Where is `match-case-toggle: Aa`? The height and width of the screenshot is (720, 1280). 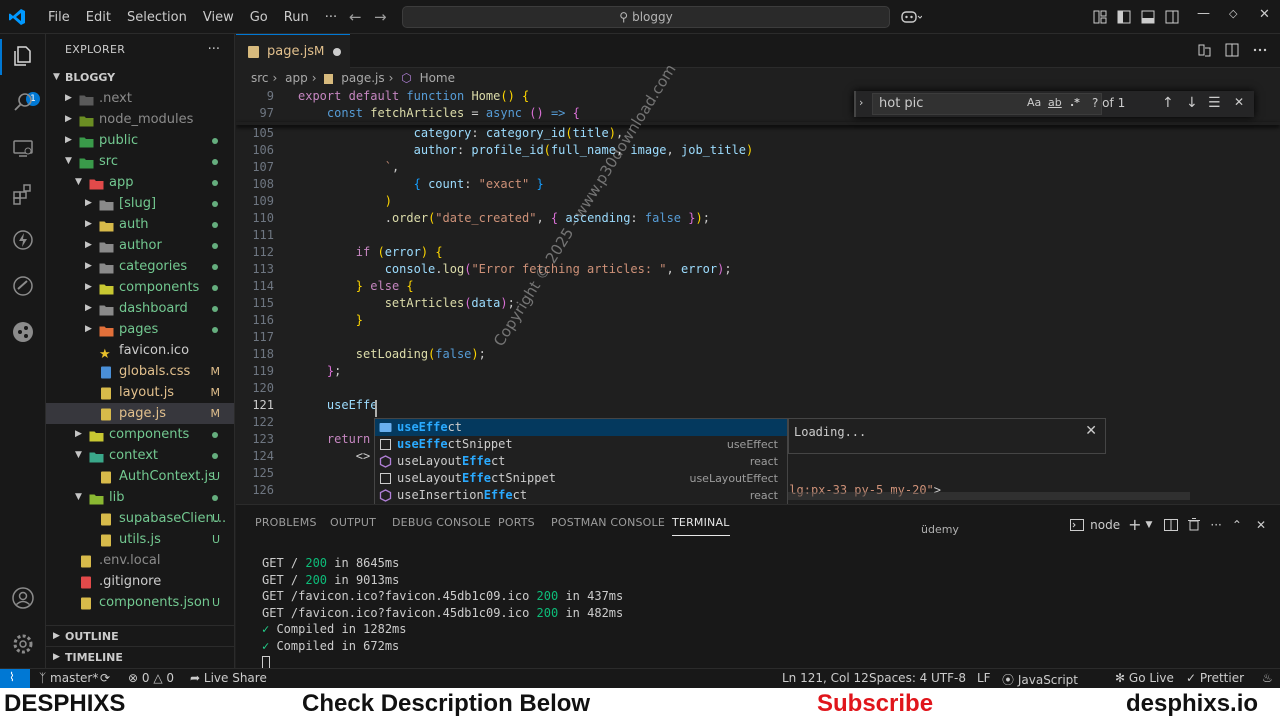
match-case-toggle: Aa is located at coordinates (1034, 102).